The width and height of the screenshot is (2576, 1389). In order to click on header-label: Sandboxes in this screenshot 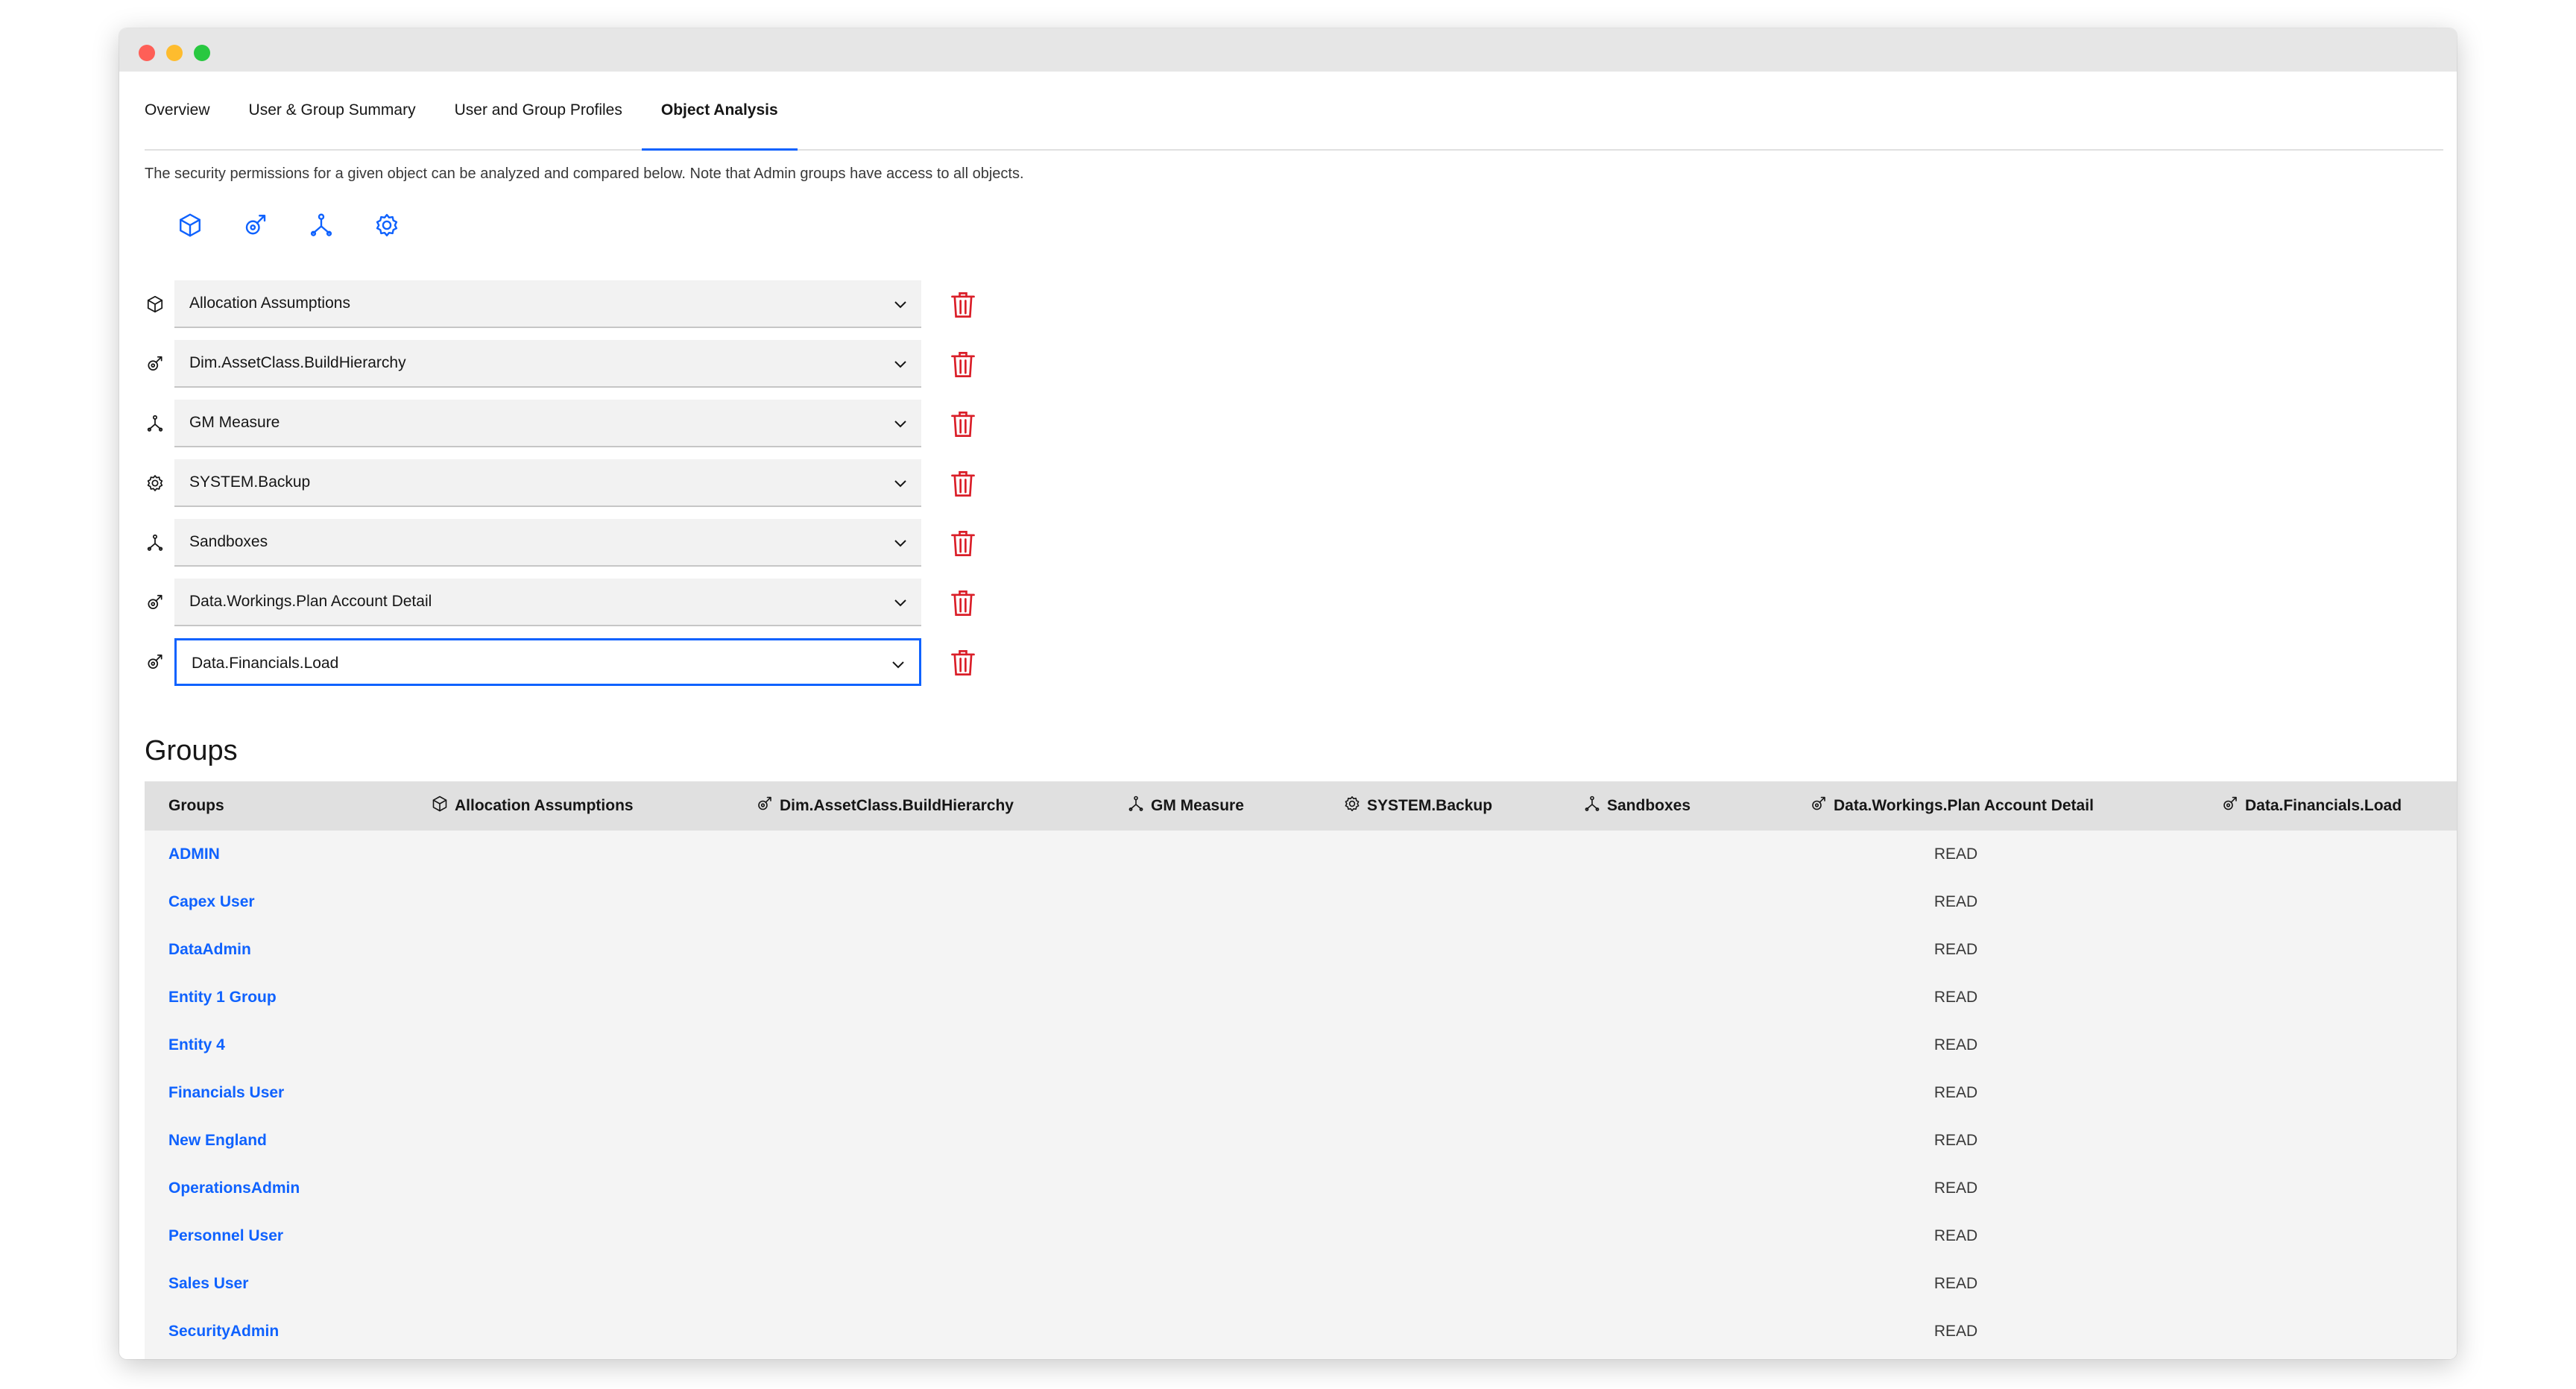, I will do `click(1649, 805)`.